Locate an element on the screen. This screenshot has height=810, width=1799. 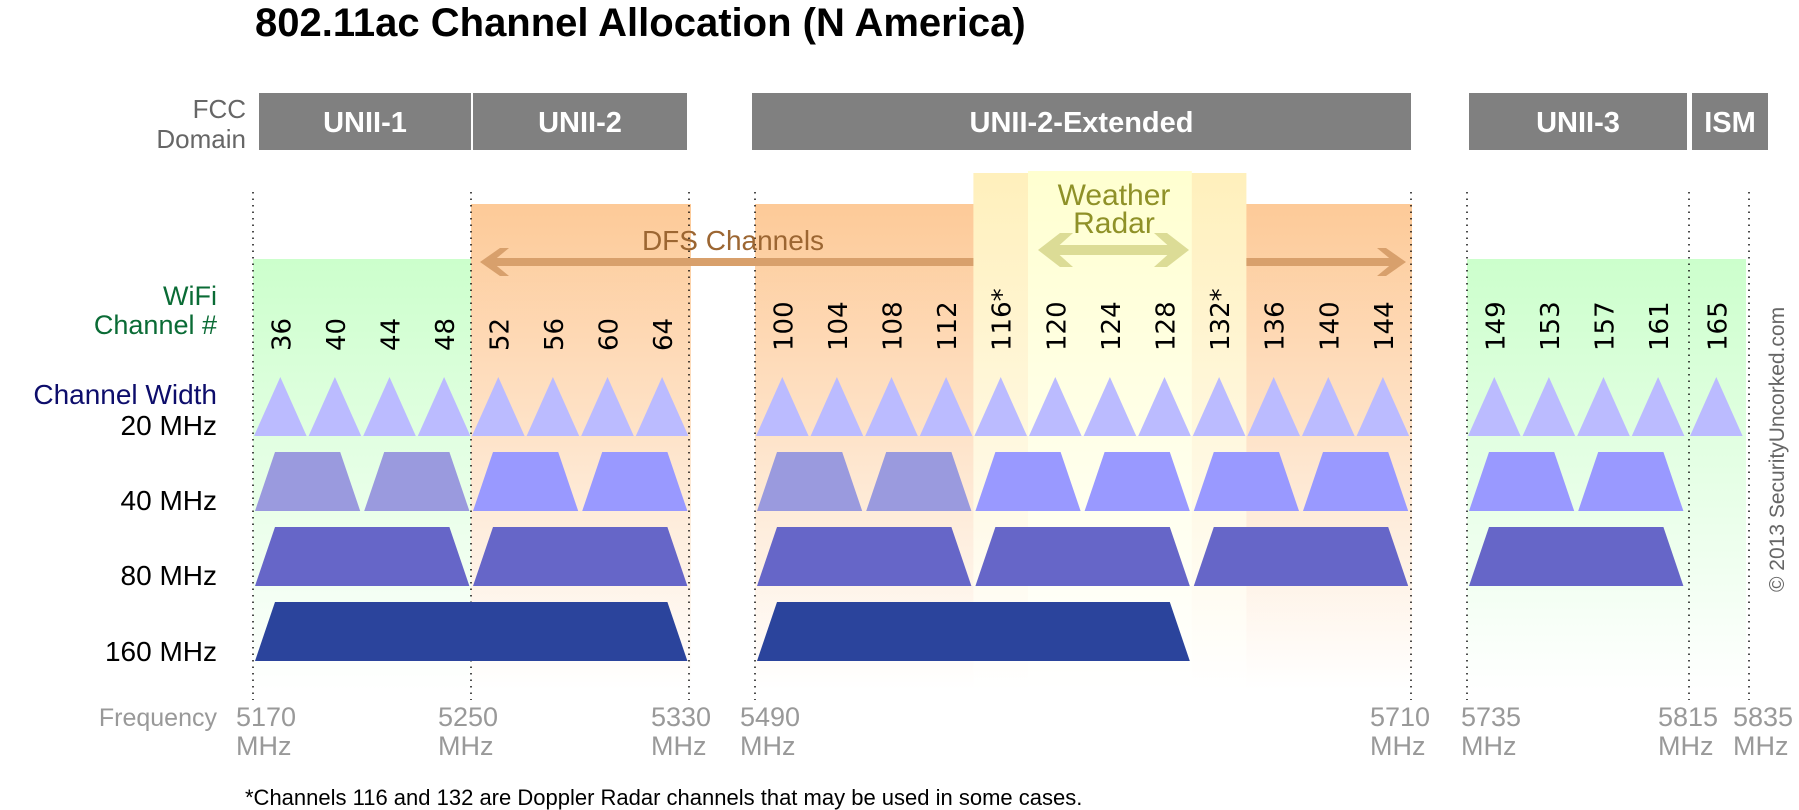
frequency-value: 5835 is located at coordinates (1763, 717).